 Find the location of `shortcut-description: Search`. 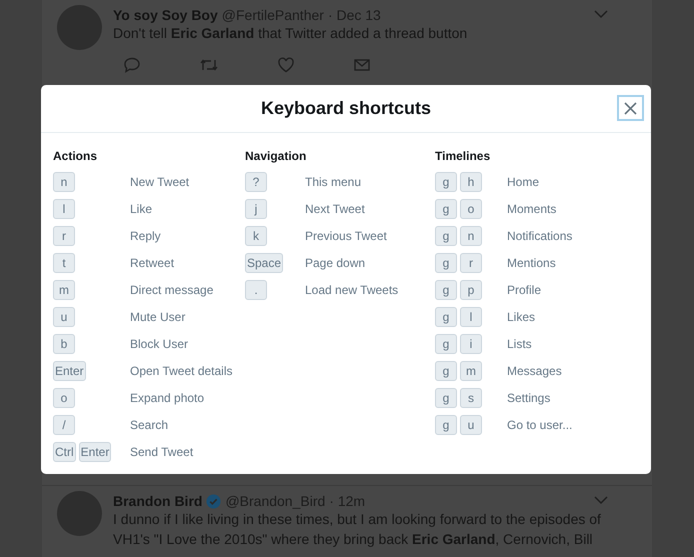

shortcut-description: Search is located at coordinates (149, 425).